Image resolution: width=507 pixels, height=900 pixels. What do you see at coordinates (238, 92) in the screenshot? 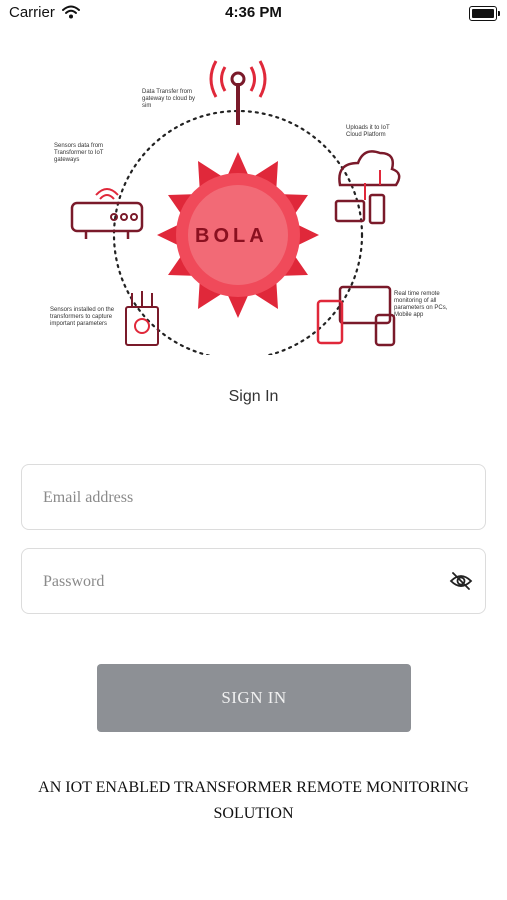
I see `antenna-icon` at bounding box center [238, 92].